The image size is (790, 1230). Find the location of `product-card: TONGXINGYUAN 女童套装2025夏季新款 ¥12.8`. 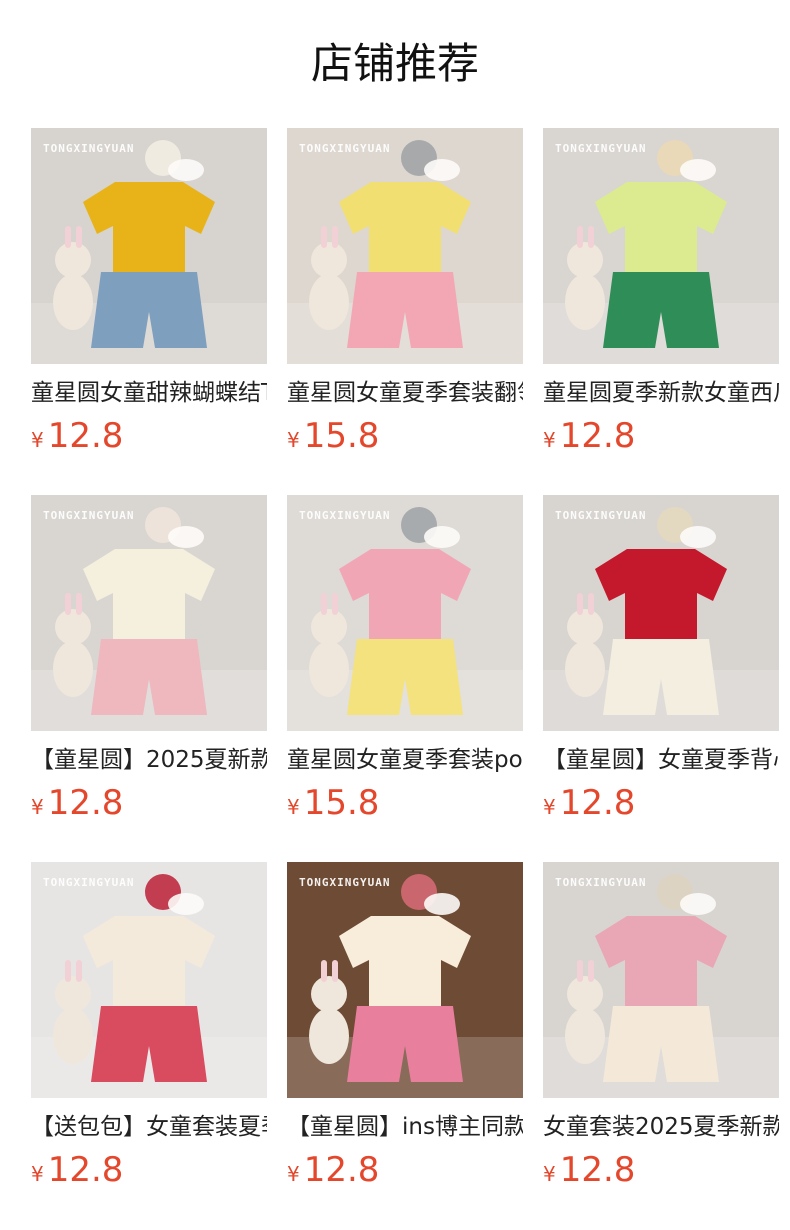

product-card: TONGXINGYUAN 女童套装2025夏季新款 ¥12.8 is located at coordinates (661, 1026).